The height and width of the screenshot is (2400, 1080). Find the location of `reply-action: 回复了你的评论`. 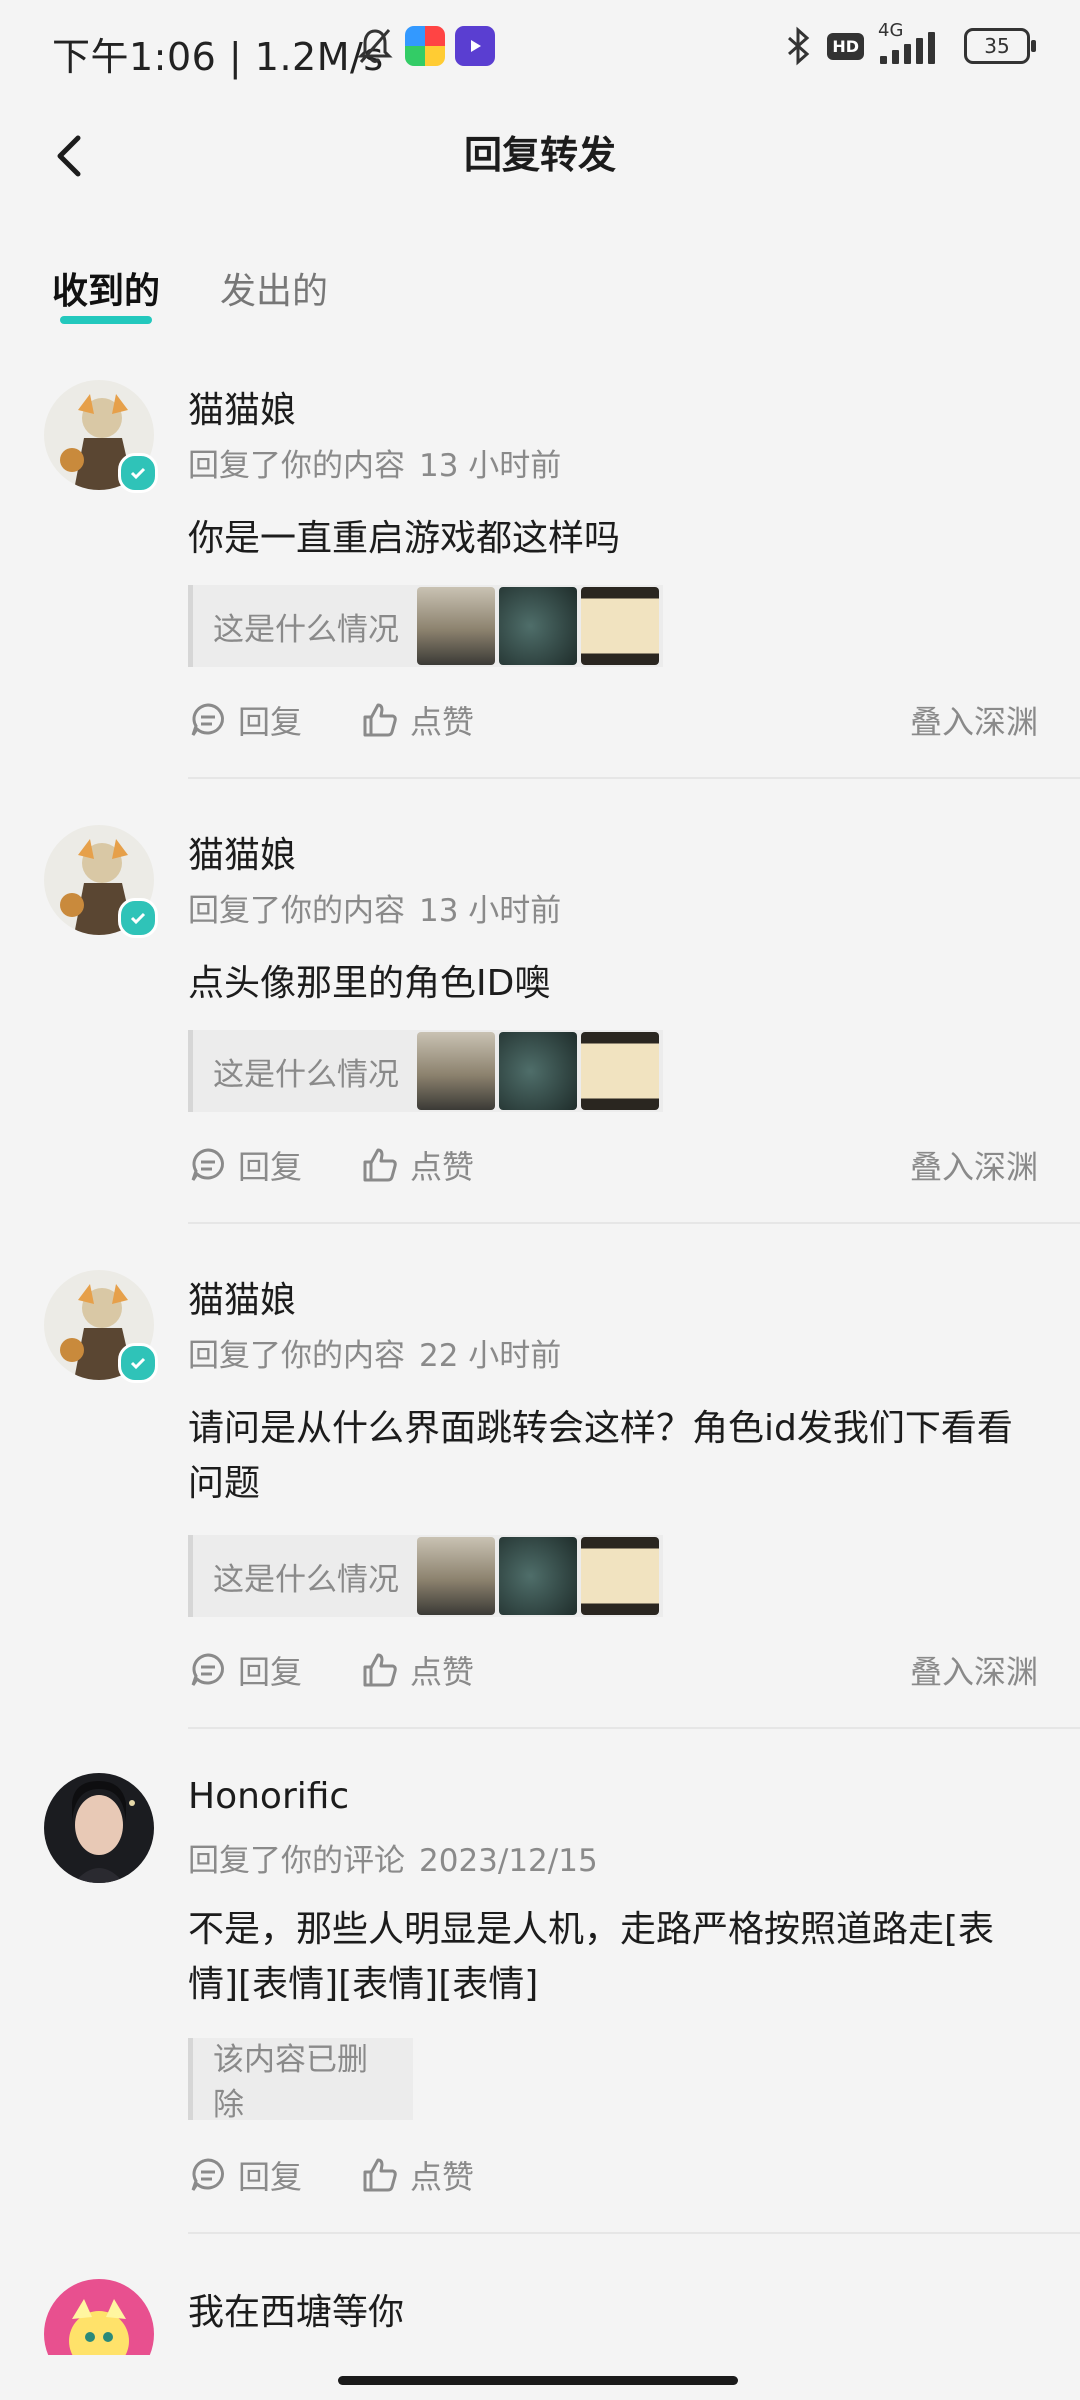

reply-action: 回复了你的评论 is located at coordinates (296, 1861).